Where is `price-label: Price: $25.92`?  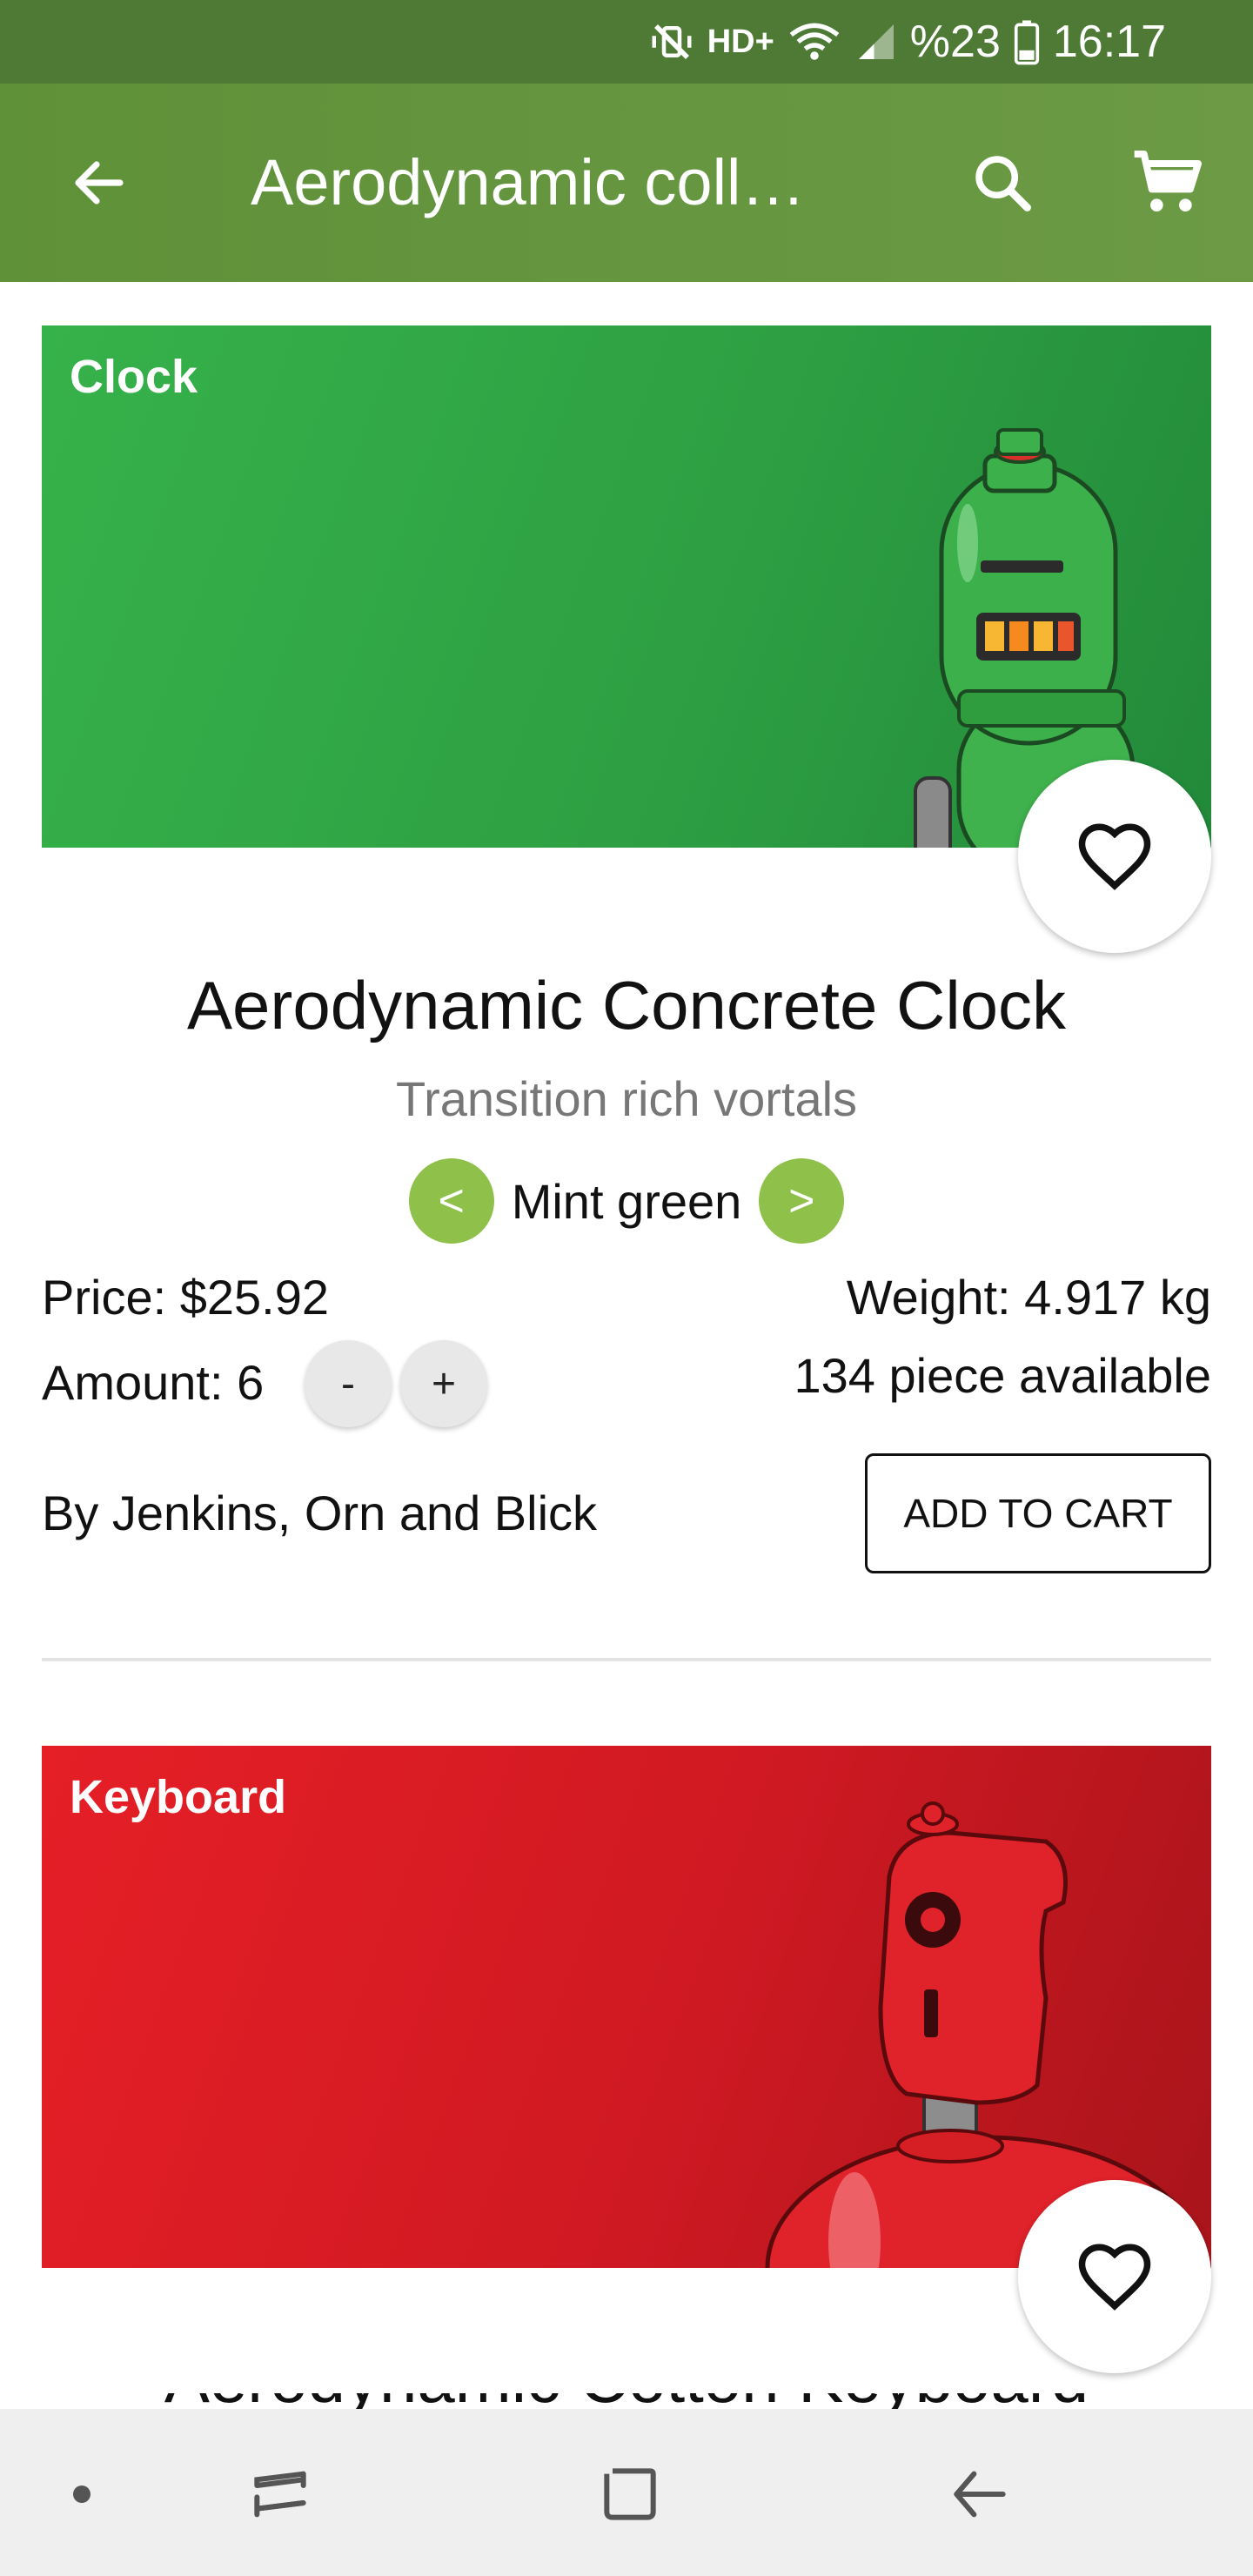 price-label: Price: $25.92 is located at coordinates (185, 1297).